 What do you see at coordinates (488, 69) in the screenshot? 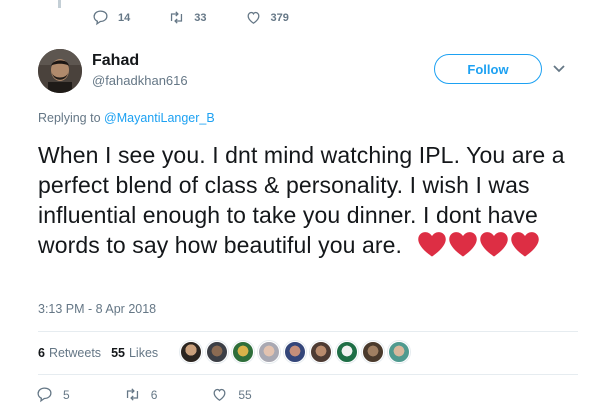
I see `follow-button: Follow` at bounding box center [488, 69].